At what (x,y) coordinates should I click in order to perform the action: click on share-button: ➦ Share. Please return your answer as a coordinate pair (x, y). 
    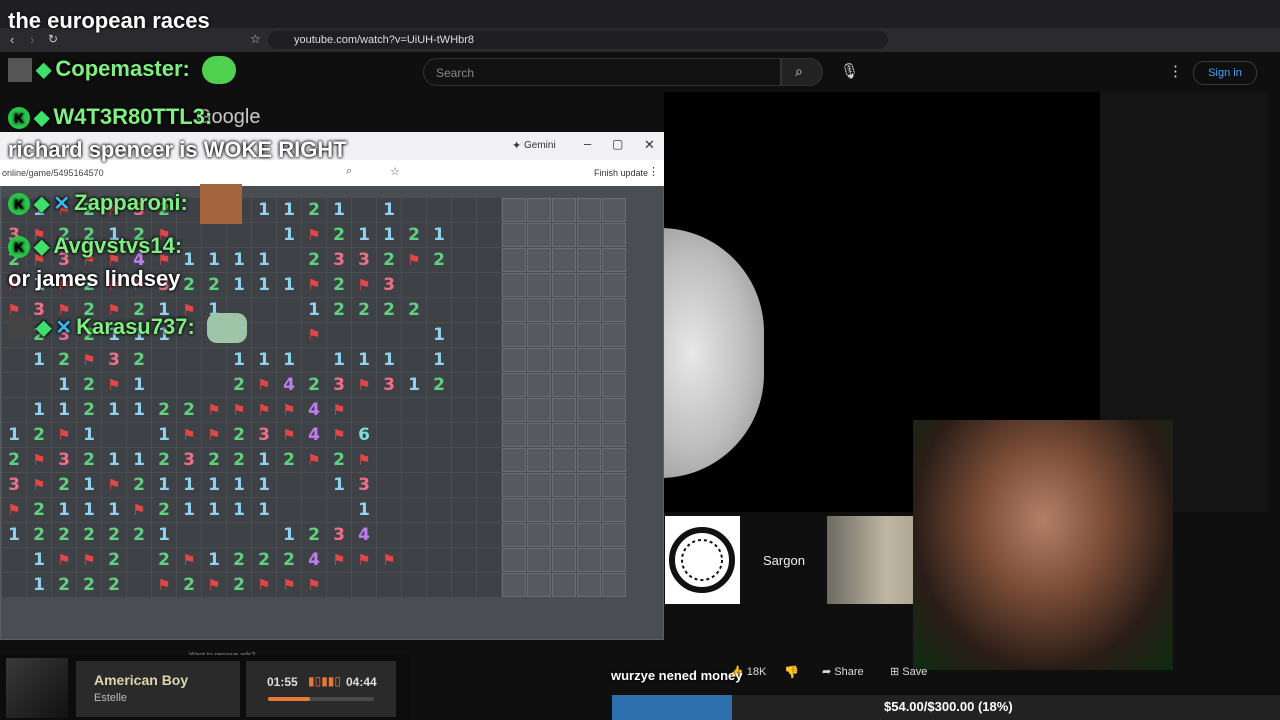
    Looking at the image, I should click on (843, 671).